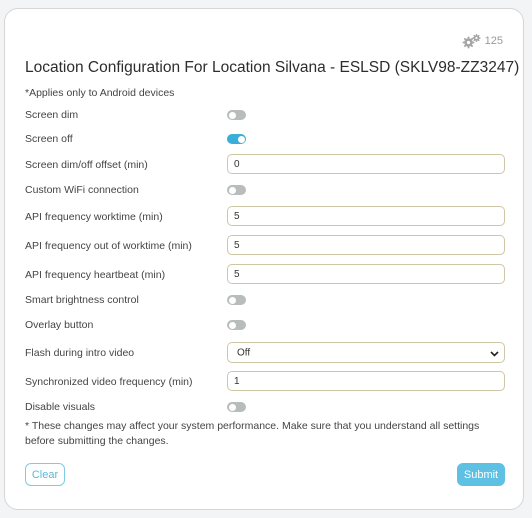 Image resolution: width=532 pixels, height=518 pixels. Describe the element at coordinates (265, 115) in the screenshot. I see `row-screen-dim: Screen dim` at that location.